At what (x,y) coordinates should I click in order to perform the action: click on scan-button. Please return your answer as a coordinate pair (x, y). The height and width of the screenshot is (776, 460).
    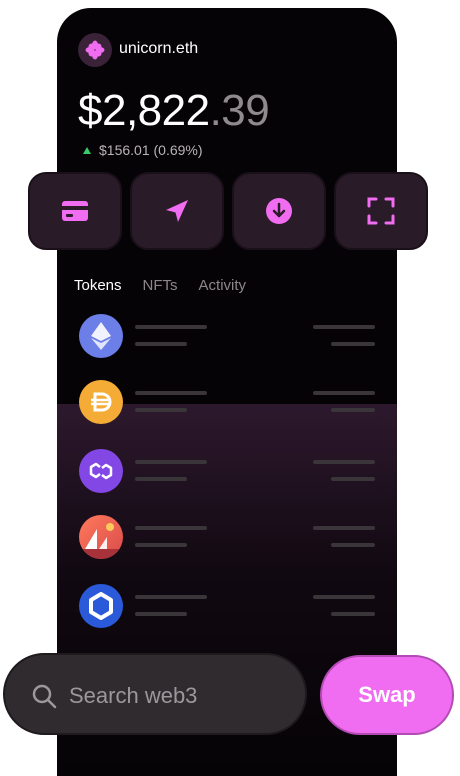
    Looking at the image, I should click on (381, 211).